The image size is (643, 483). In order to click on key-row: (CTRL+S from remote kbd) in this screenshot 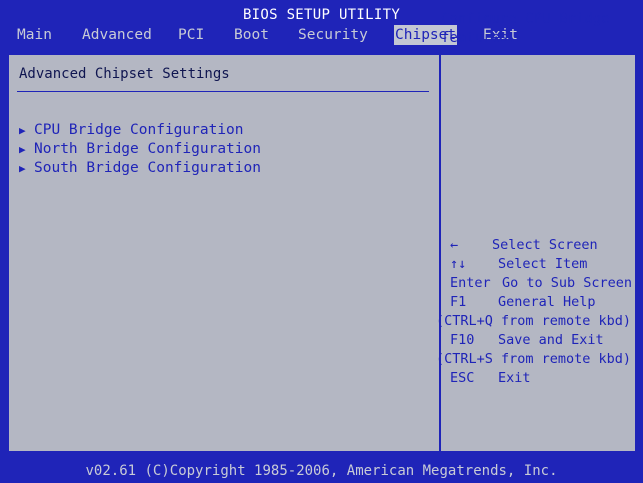, I will do `click(534, 359)`.